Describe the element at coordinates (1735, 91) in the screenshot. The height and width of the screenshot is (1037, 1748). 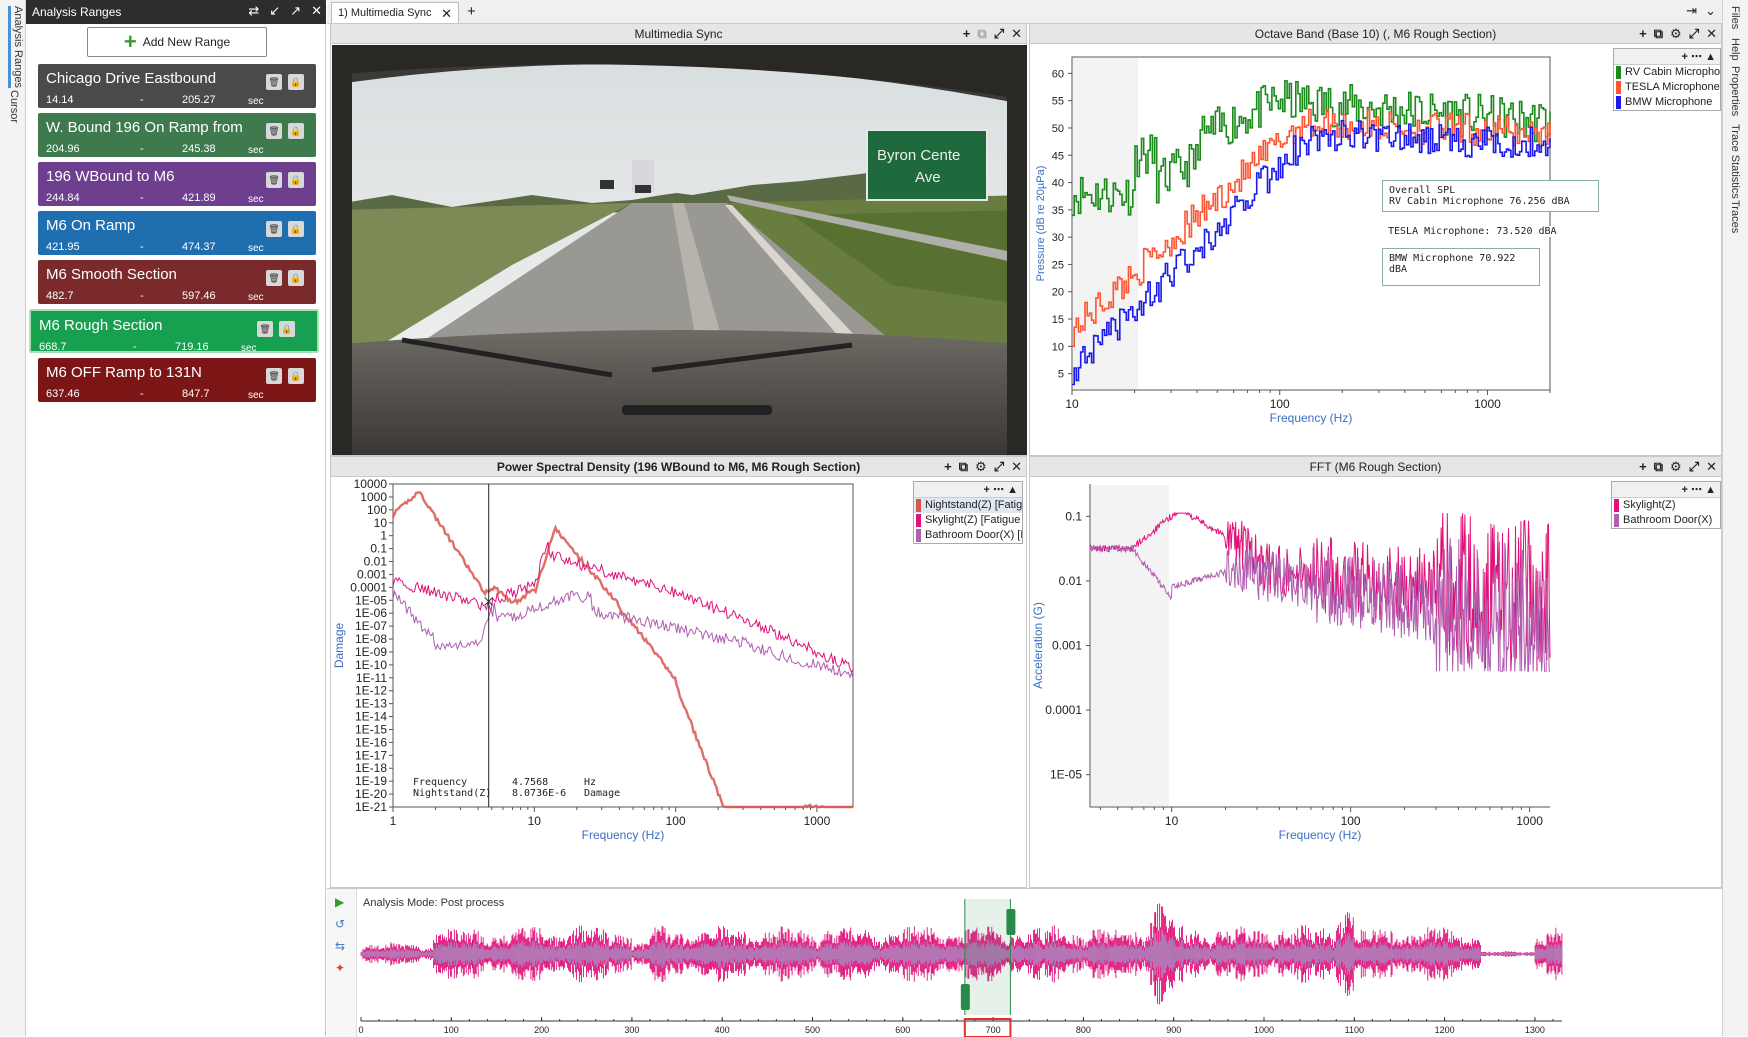
I see `tab-properties: Properties` at that location.